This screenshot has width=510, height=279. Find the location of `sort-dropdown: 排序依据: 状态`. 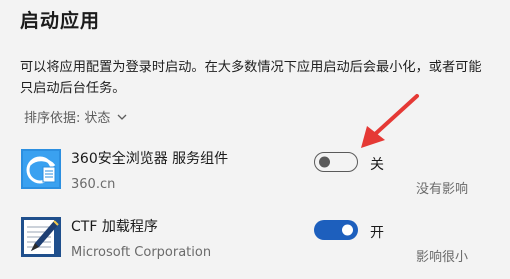

sort-dropdown: 排序依据: 状态 is located at coordinates (76, 116).